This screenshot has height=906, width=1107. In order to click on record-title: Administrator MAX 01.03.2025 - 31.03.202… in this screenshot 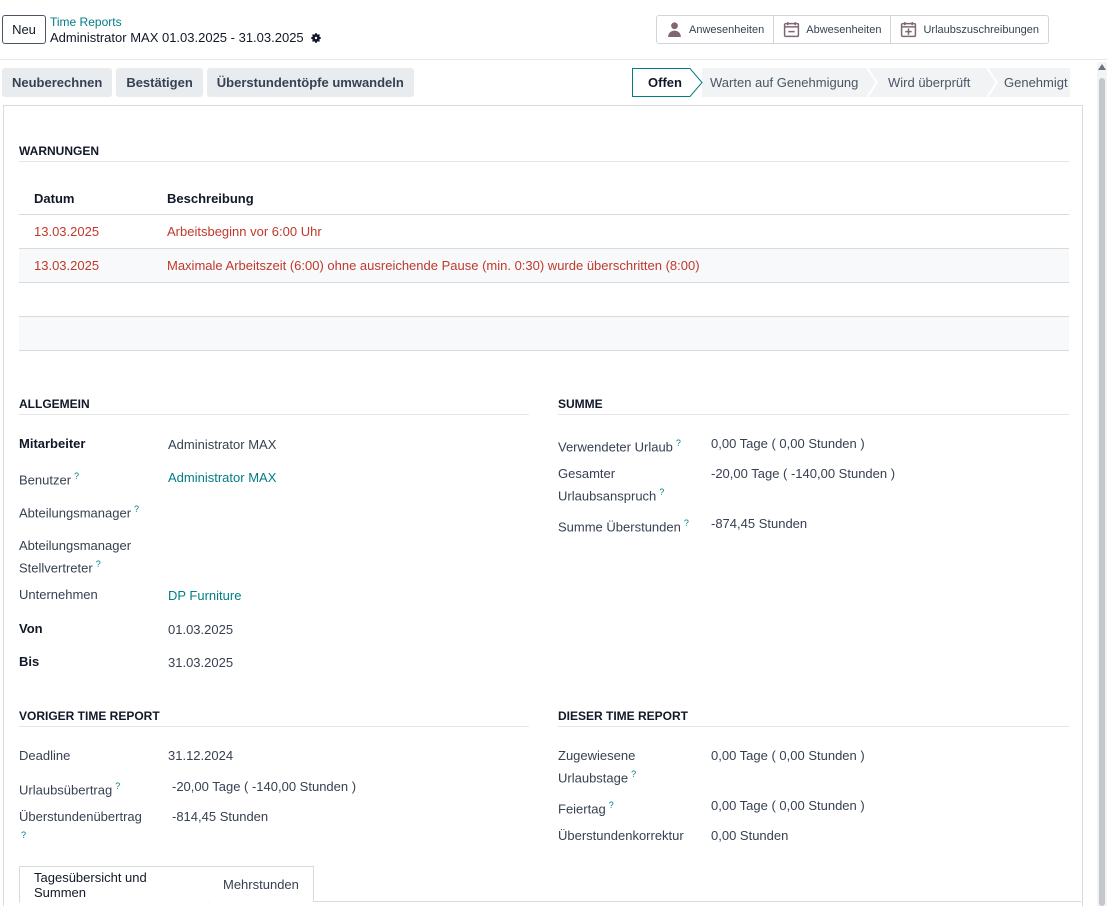, I will do `click(177, 37)`.